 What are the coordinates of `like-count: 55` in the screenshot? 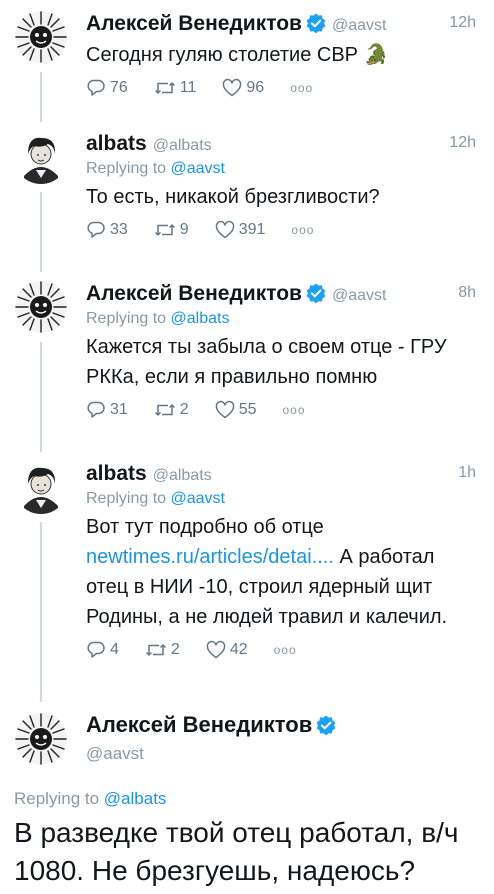 It's located at (247, 409).